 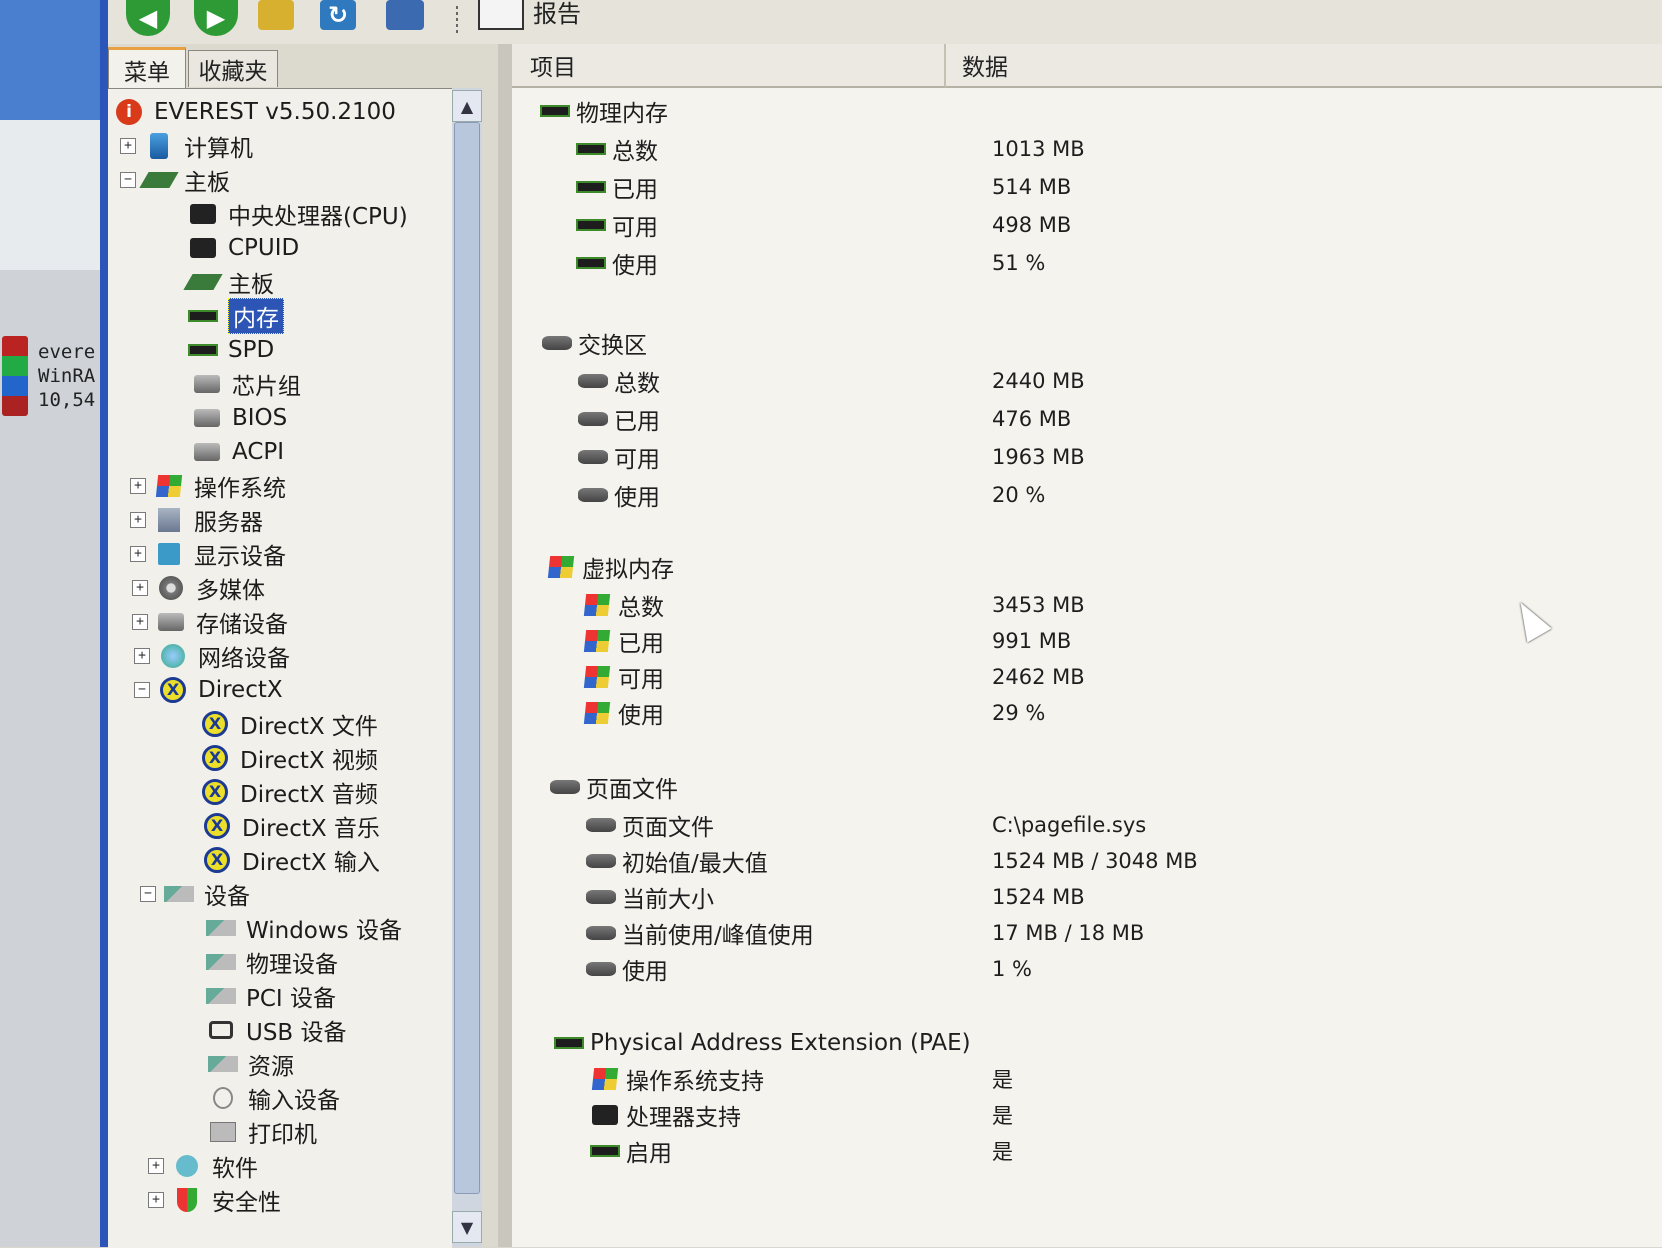 What do you see at coordinates (255, 112) in the screenshot?
I see `tree-item-root: i EVEREST v5.50.2100` at bounding box center [255, 112].